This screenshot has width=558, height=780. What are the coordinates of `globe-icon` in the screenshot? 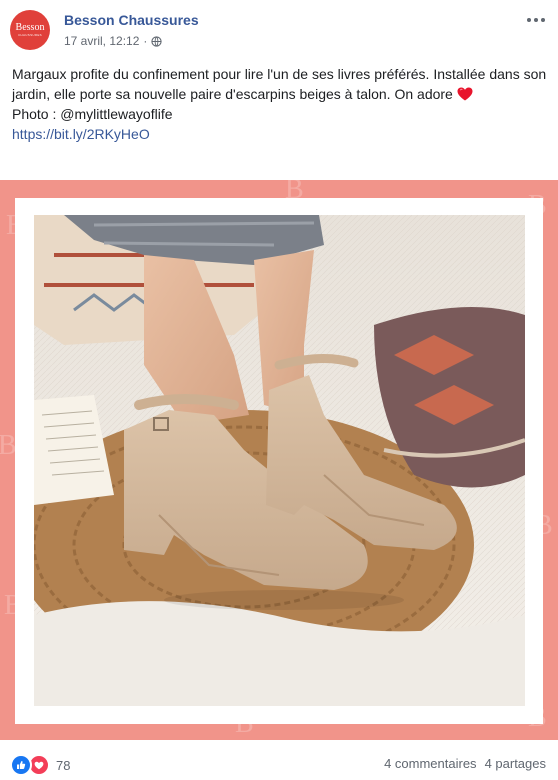 It's located at (157, 41).